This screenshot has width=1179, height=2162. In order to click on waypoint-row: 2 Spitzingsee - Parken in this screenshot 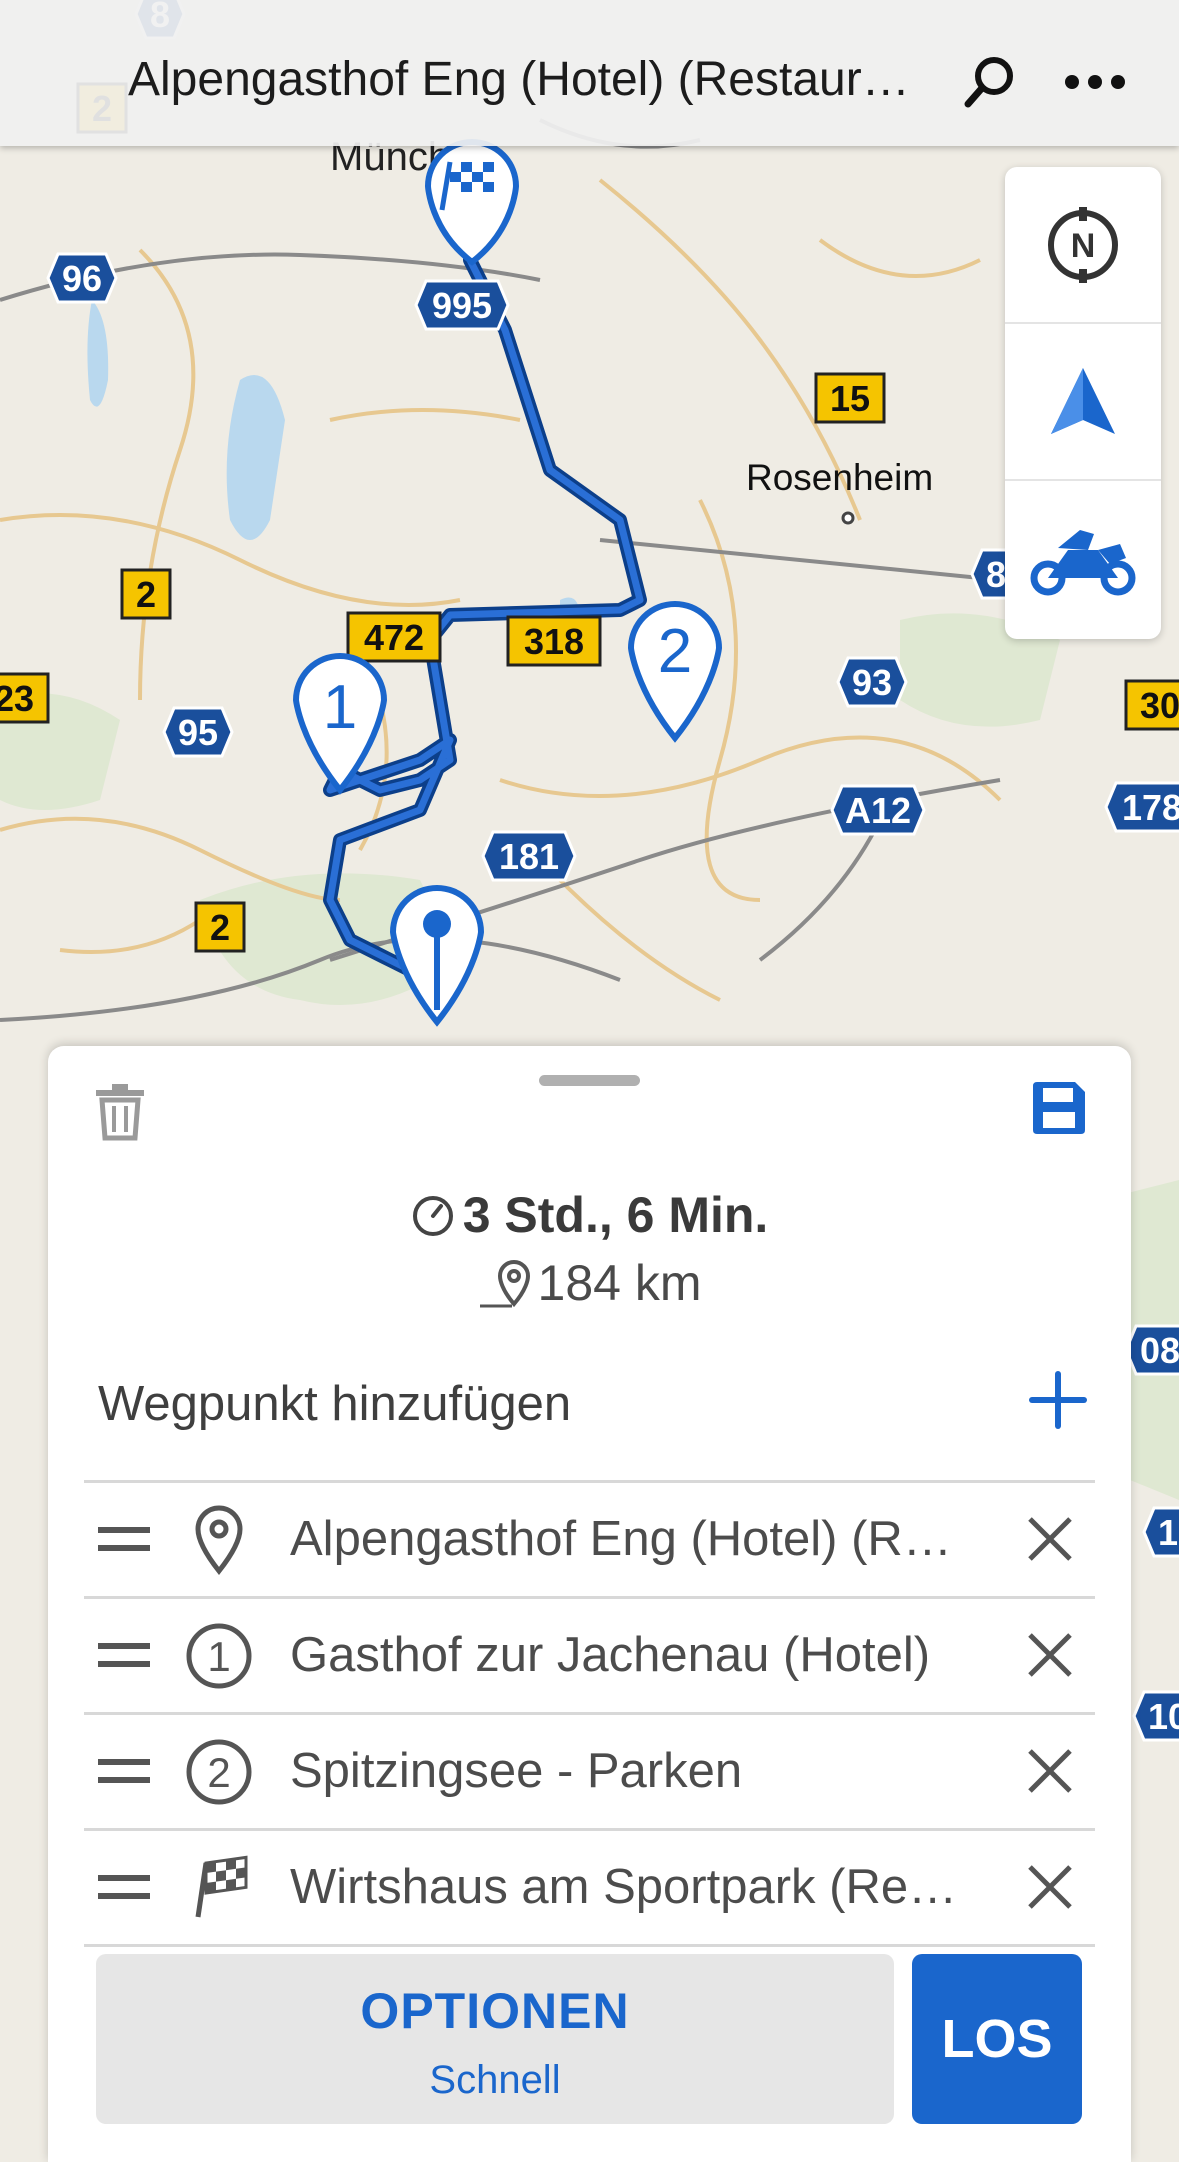, I will do `click(589, 1770)`.